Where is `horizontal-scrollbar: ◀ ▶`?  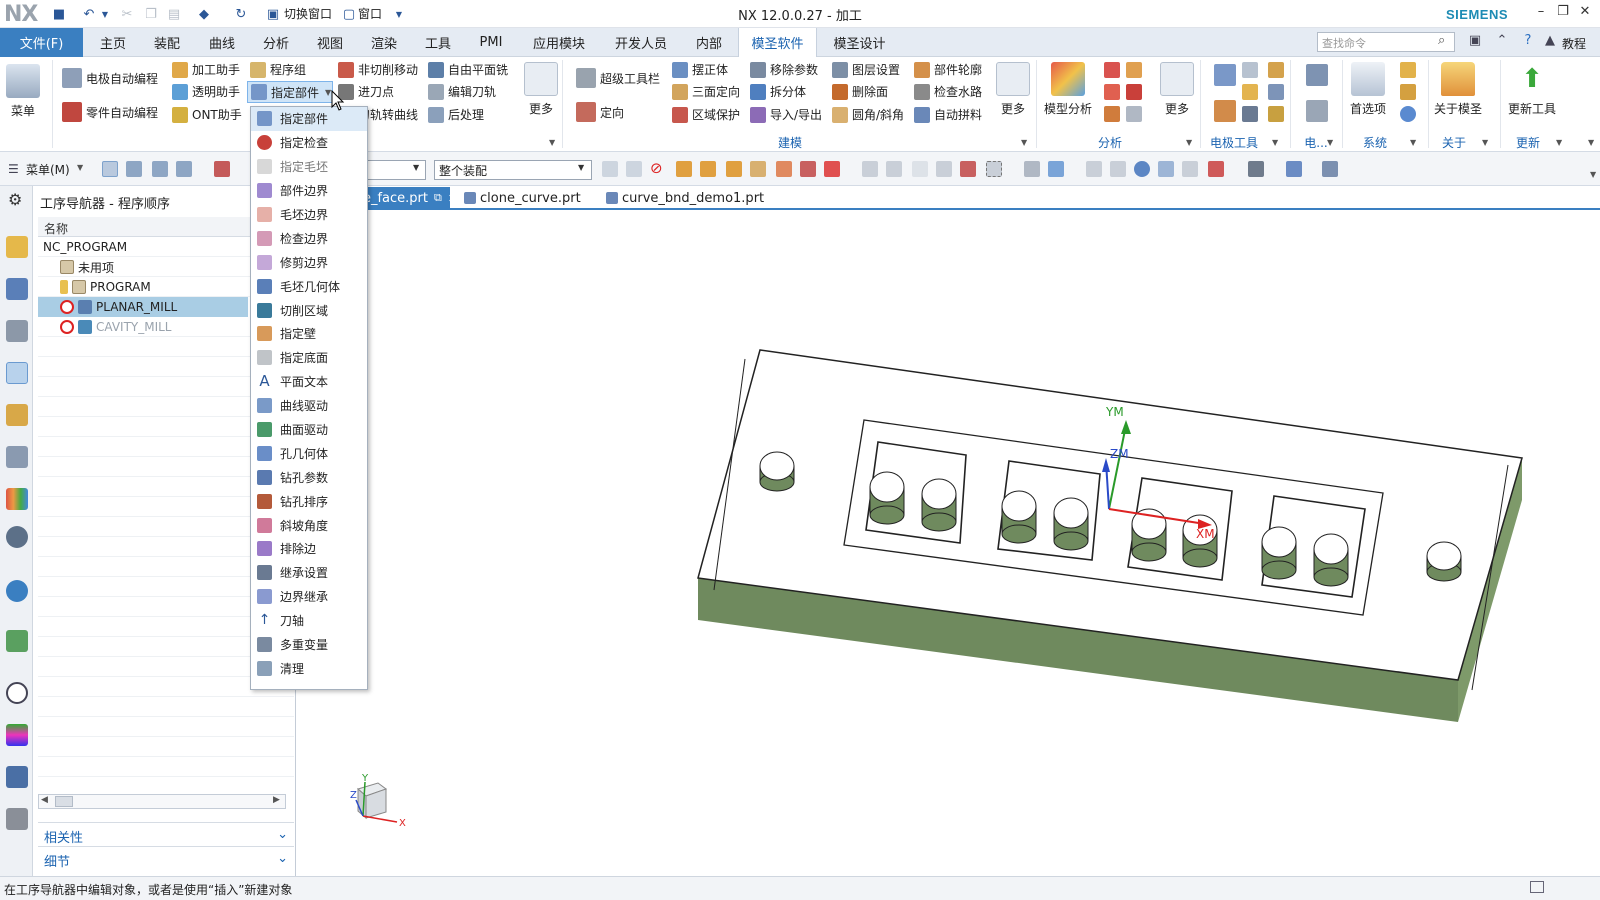 horizontal-scrollbar: ◀ ▶ is located at coordinates (162, 801).